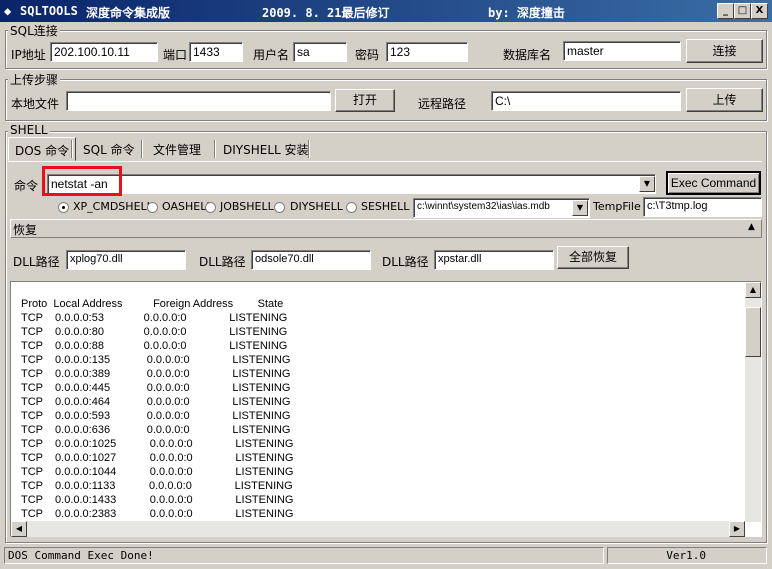 The height and width of the screenshot is (569, 772). I want to click on sql-connect-title: SQL连接, so click(34, 30).